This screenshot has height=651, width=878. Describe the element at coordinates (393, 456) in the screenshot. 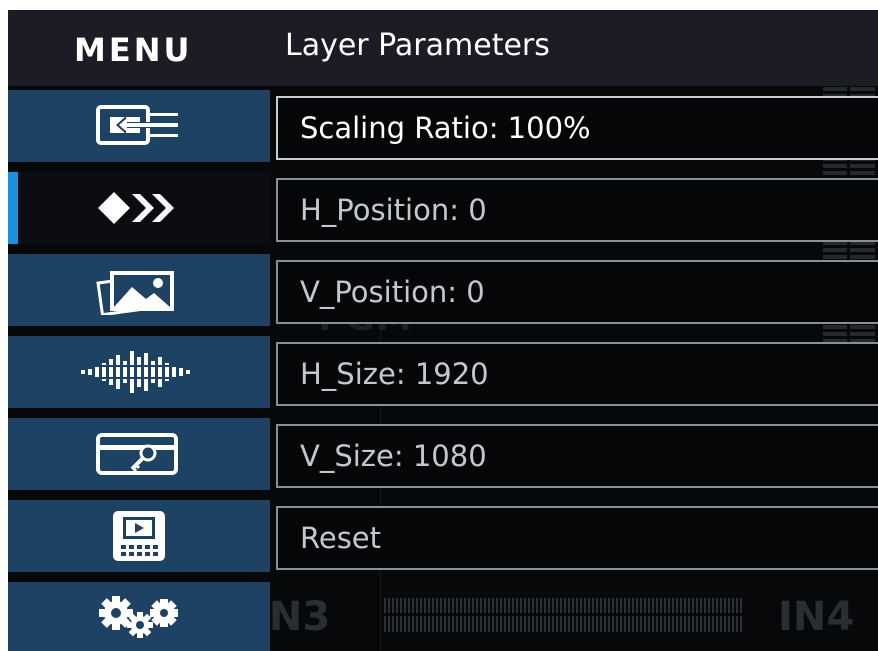

I see `param-label: V_Size: 1080` at that location.